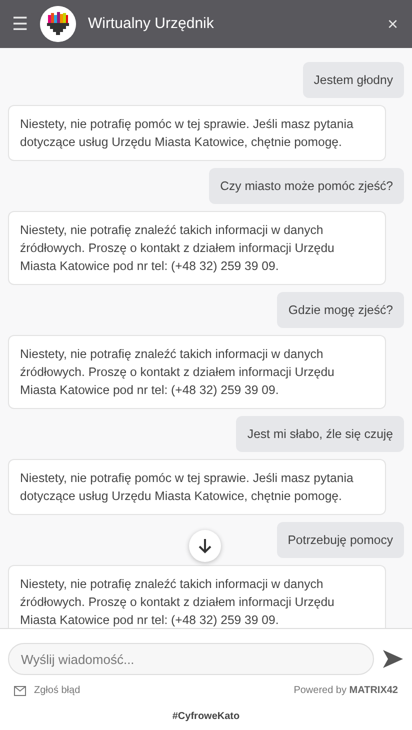  What do you see at coordinates (20, 24) in the screenshot?
I see `menu-button: ☰` at bounding box center [20, 24].